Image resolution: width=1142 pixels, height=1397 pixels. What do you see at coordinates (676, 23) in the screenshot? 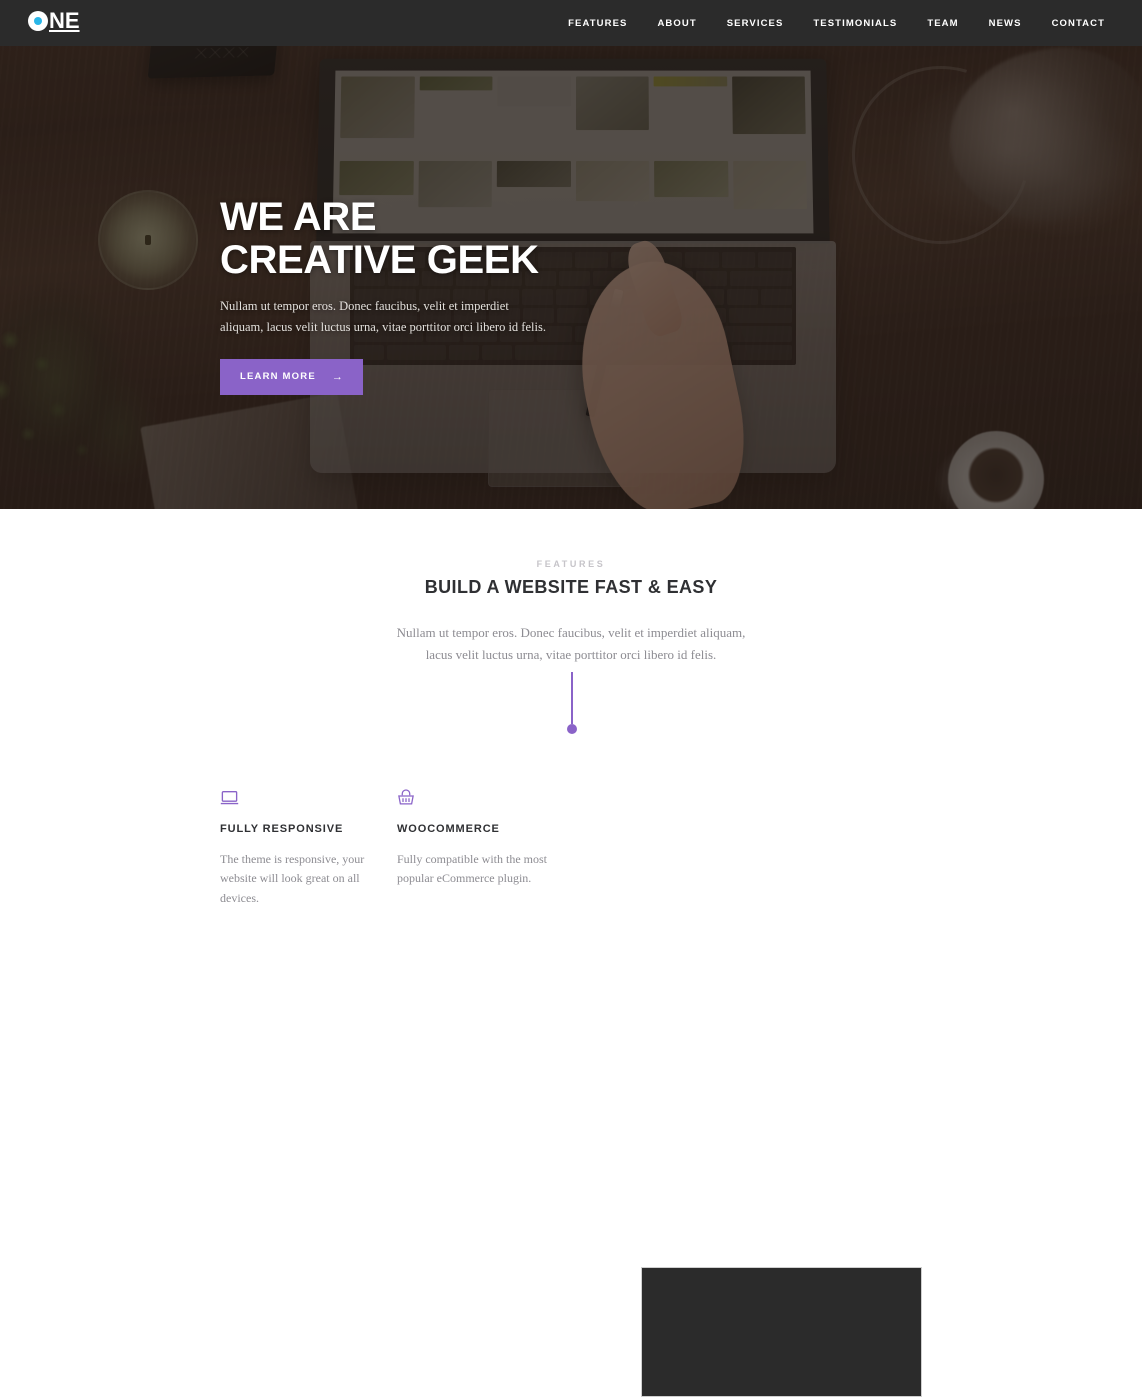
I see `nav-item-about: ABOUT` at bounding box center [676, 23].